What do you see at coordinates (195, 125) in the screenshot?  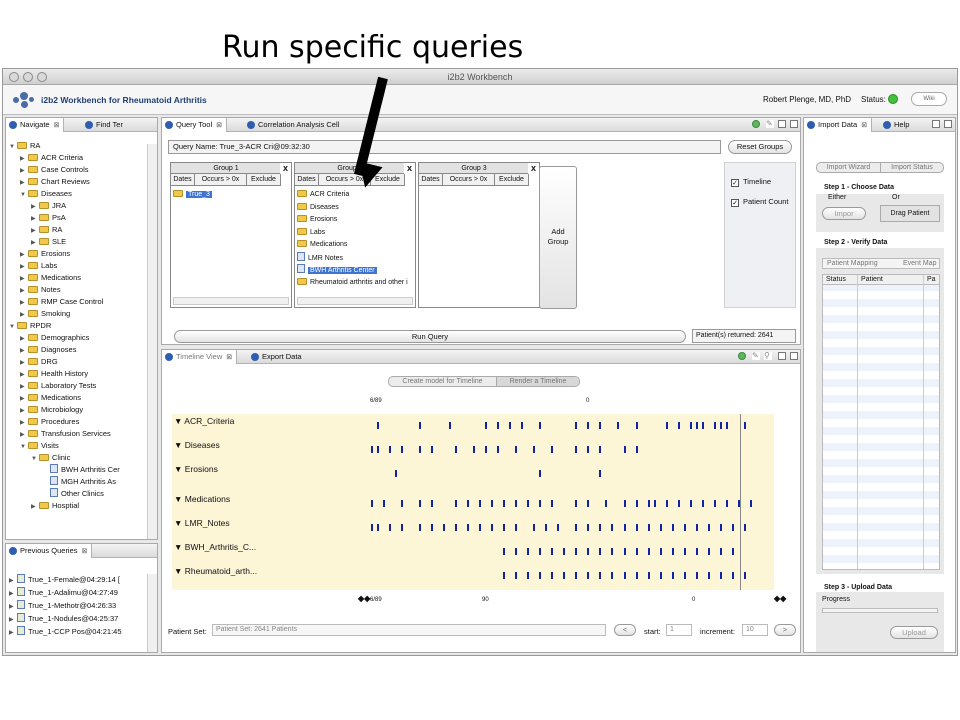 I see `tab-query-tool: Query Tool ⊠` at bounding box center [195, 125].